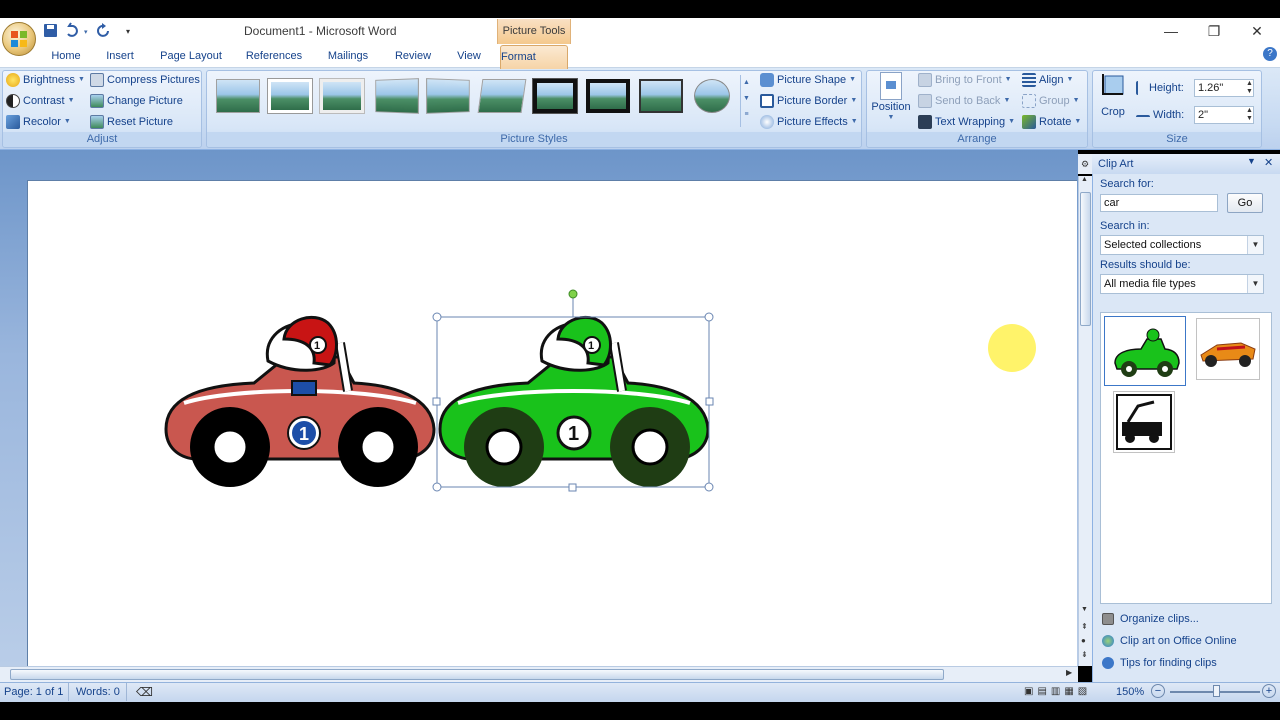 This screenshot has height=720, width=1280. What do you see at coordinates (573, 294) in the screenshot?
I see `rotation-handle` at bounding box center [573, 294].